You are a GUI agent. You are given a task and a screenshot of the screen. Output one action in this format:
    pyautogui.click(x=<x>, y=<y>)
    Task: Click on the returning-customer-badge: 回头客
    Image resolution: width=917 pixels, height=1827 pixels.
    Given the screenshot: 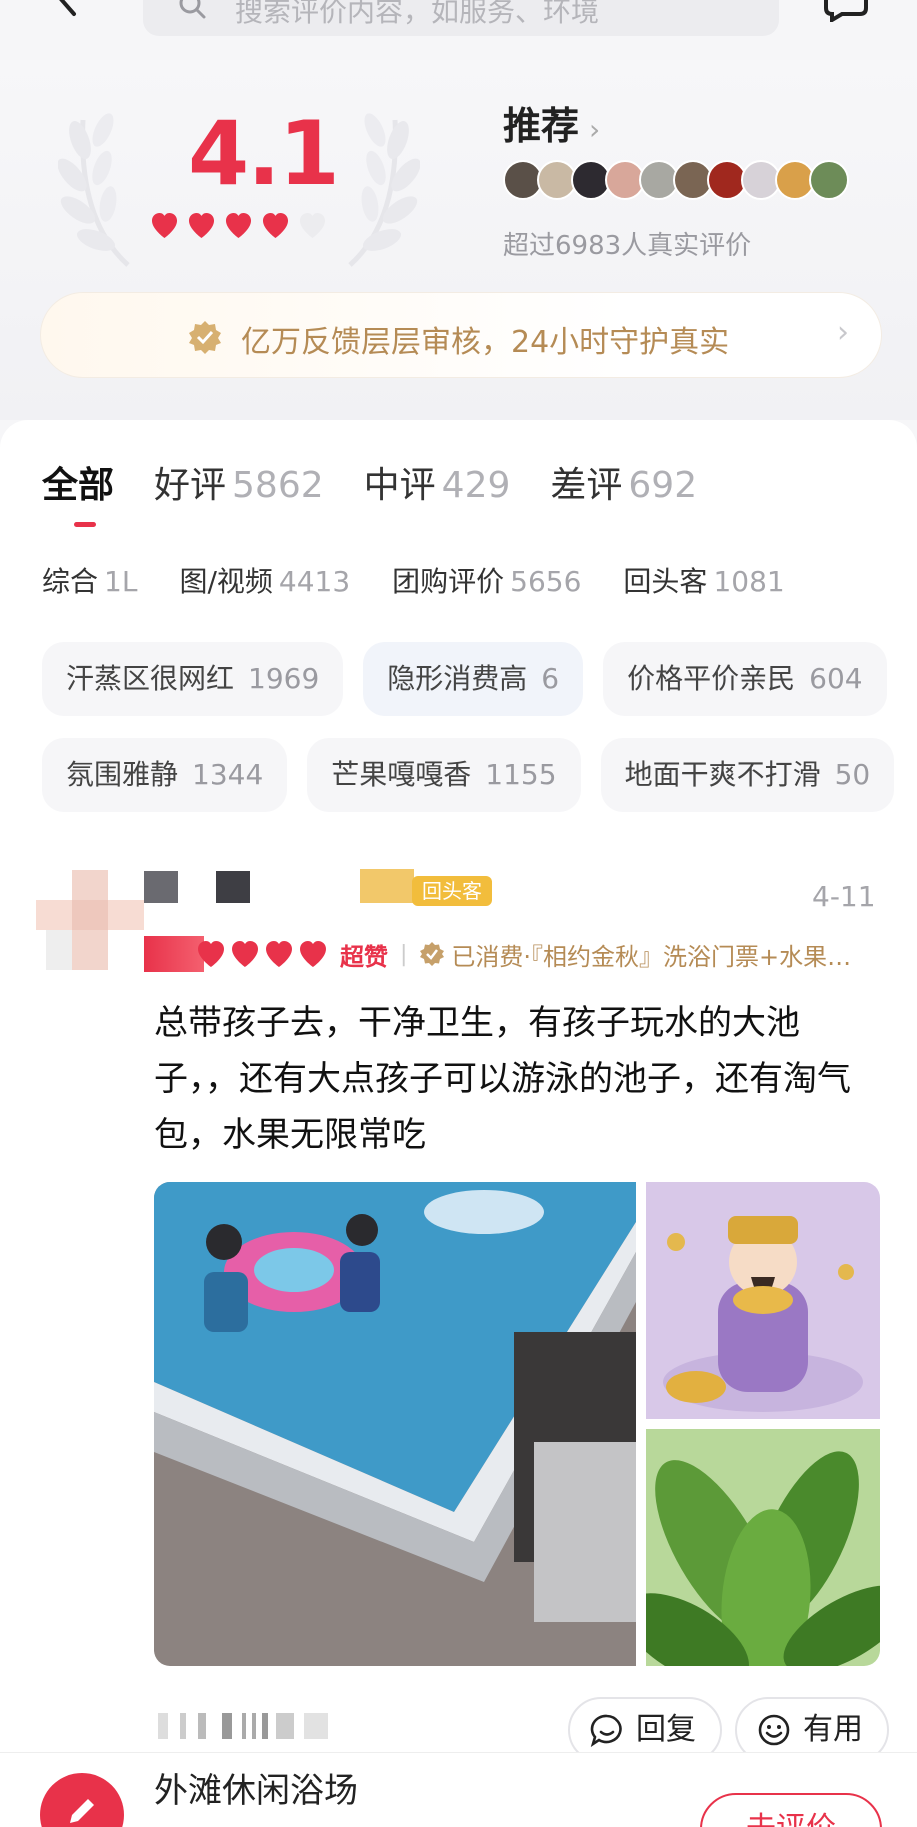 What is the action you would take?
    pyautogui.click(x=452, y=891)
    